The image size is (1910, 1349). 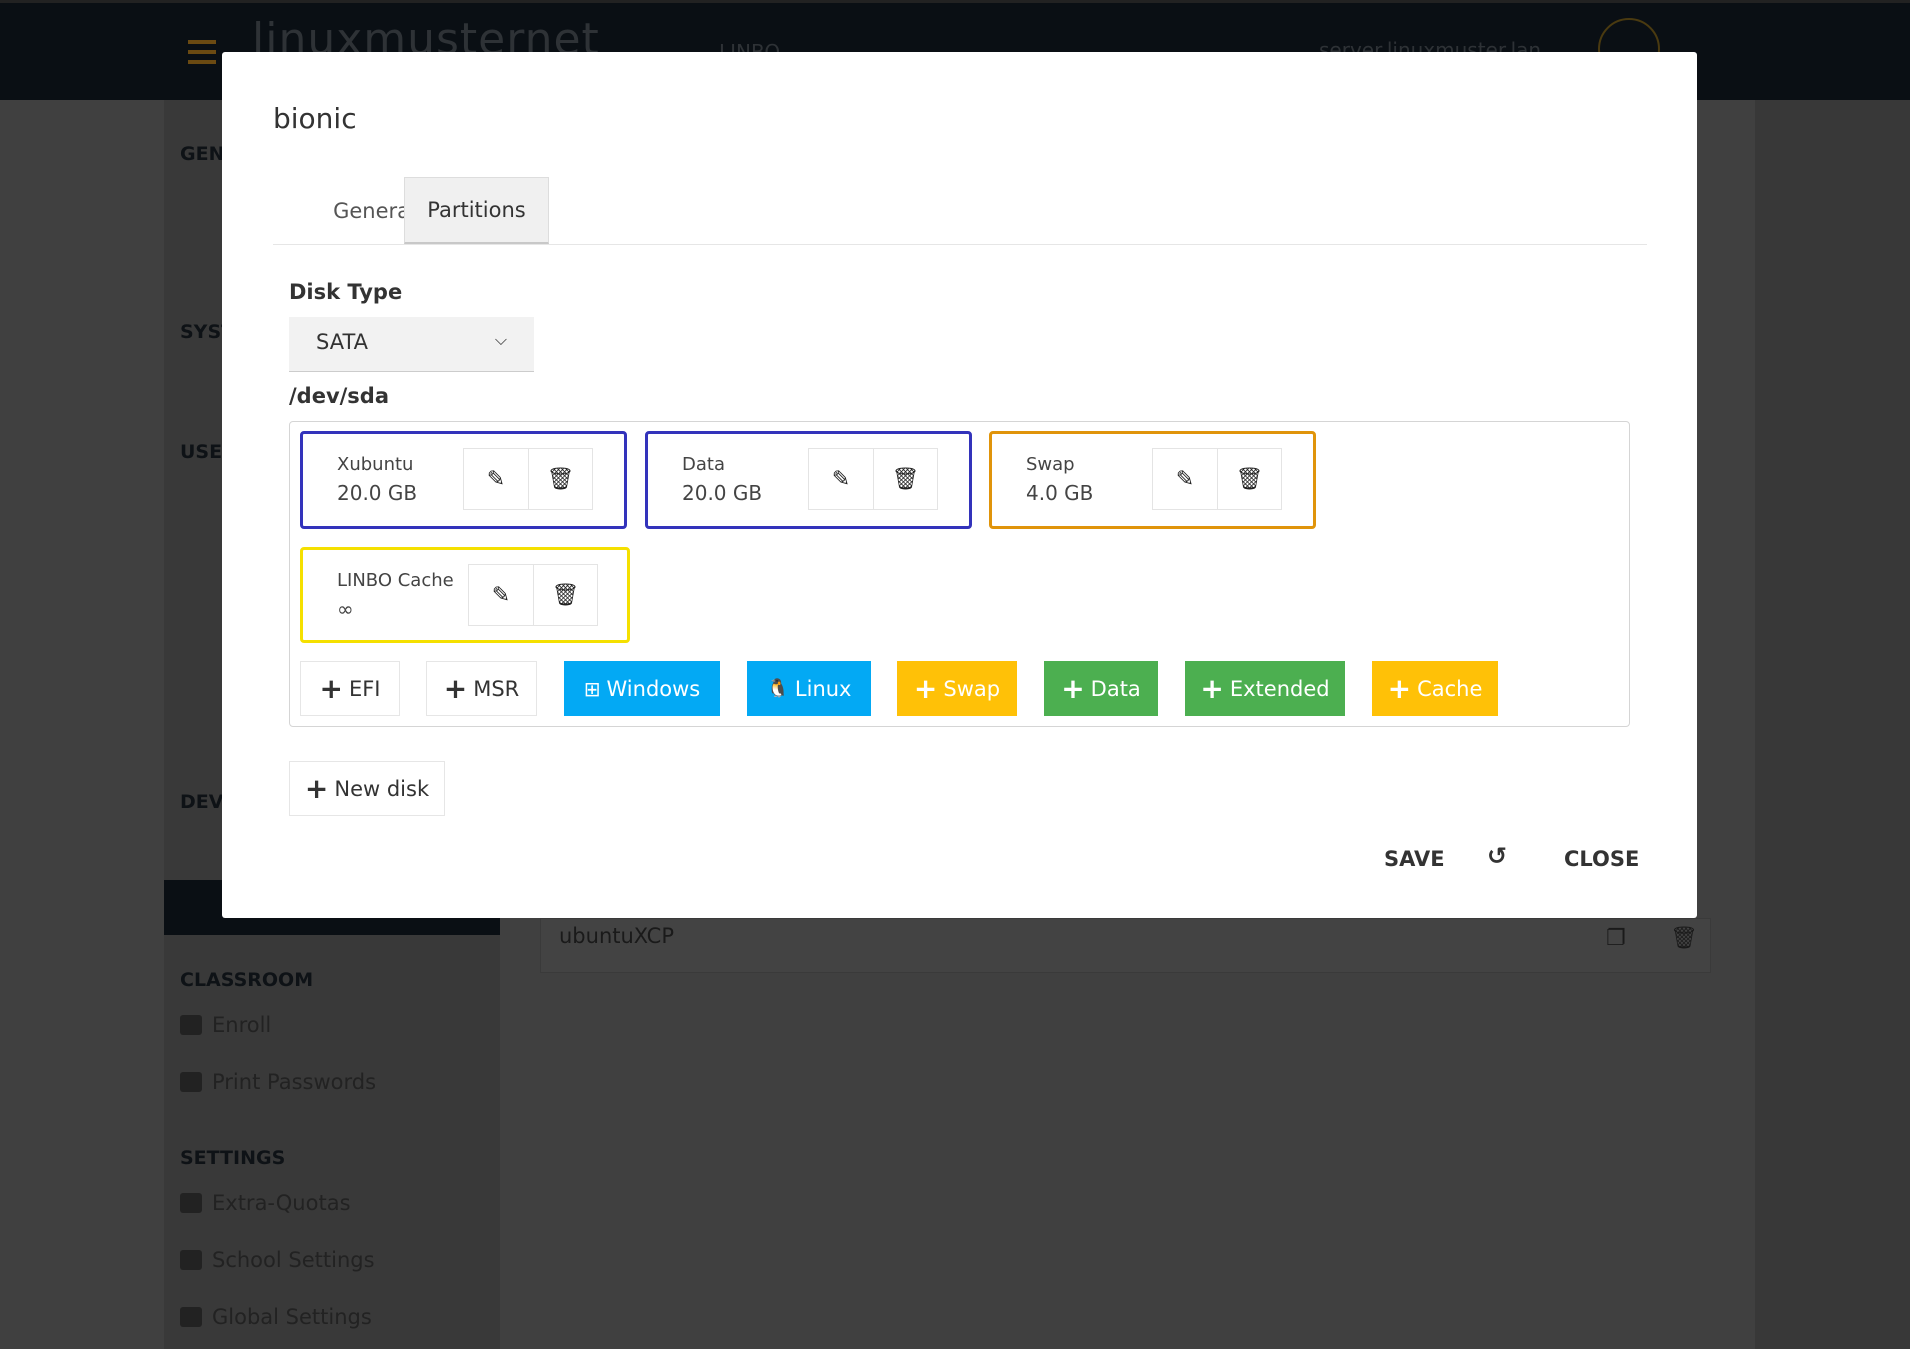 I want to click on pie-chart-icon, so click(x=191, y=1203).